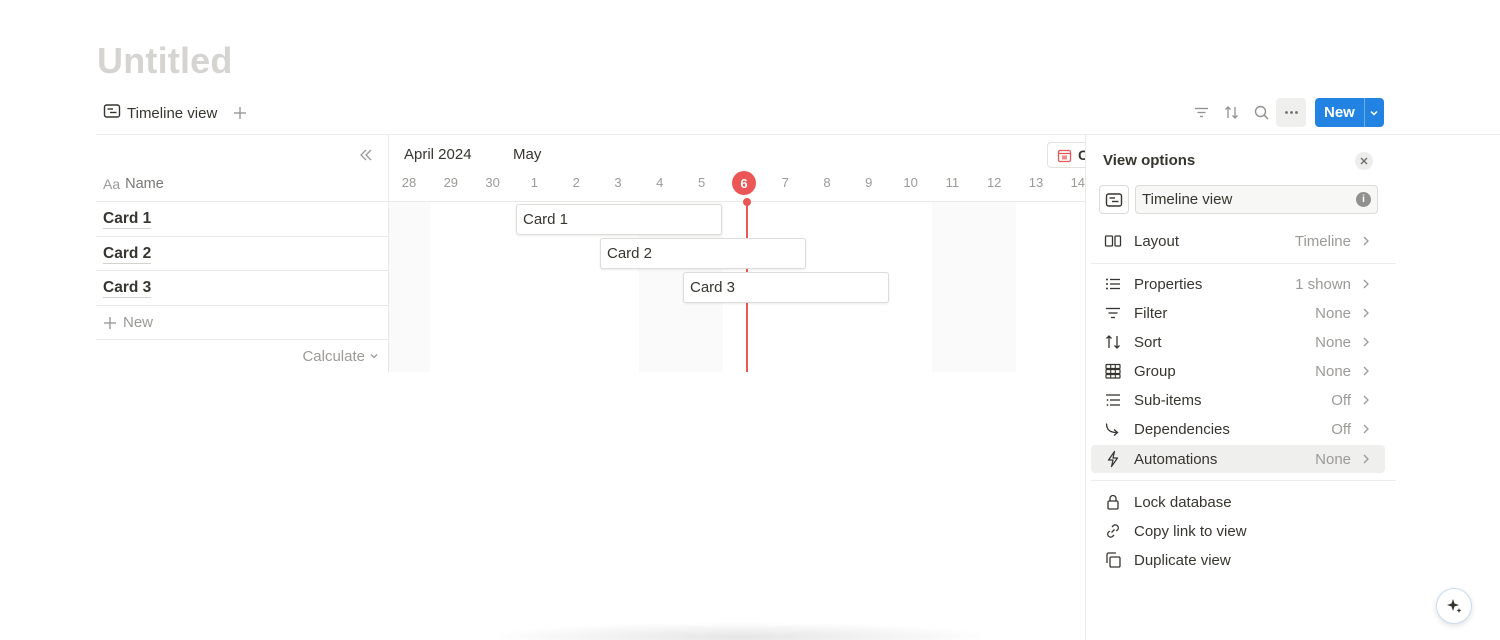 The height and width of the screenshot is (640, 1500). What do you see at coordinates (127, 288) in the screenshot?
I see `row-title: Card 3` at bounding box center [127, 288].